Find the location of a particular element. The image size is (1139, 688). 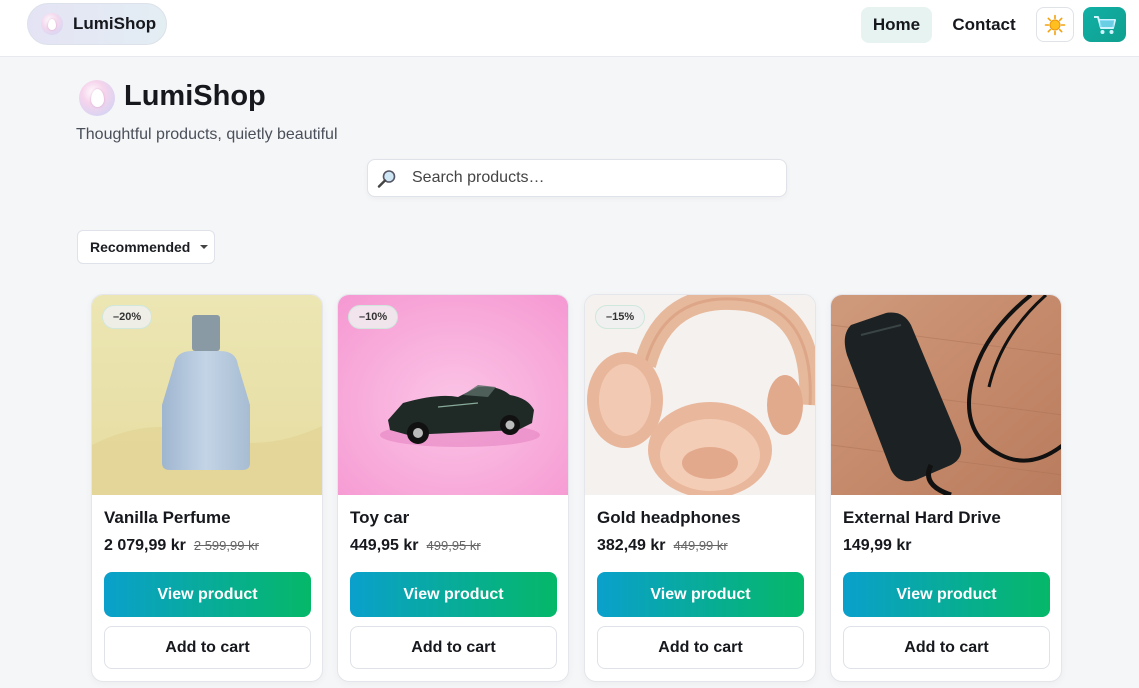

product-name: Toy car is located at coordinates (379, 518).